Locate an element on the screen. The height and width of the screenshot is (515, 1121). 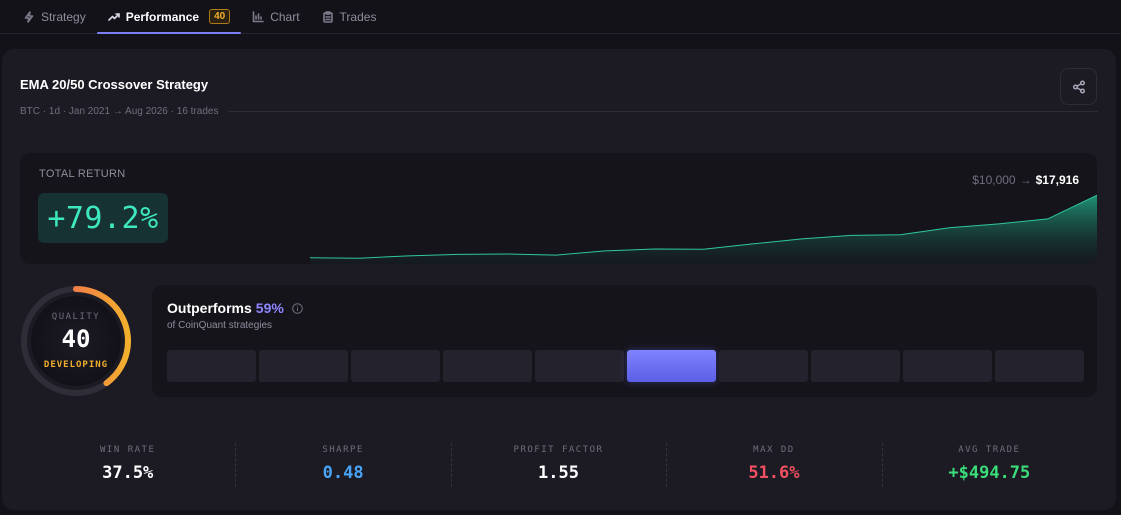
quality-caption: QUALITY is located at coordinates (76, 317).